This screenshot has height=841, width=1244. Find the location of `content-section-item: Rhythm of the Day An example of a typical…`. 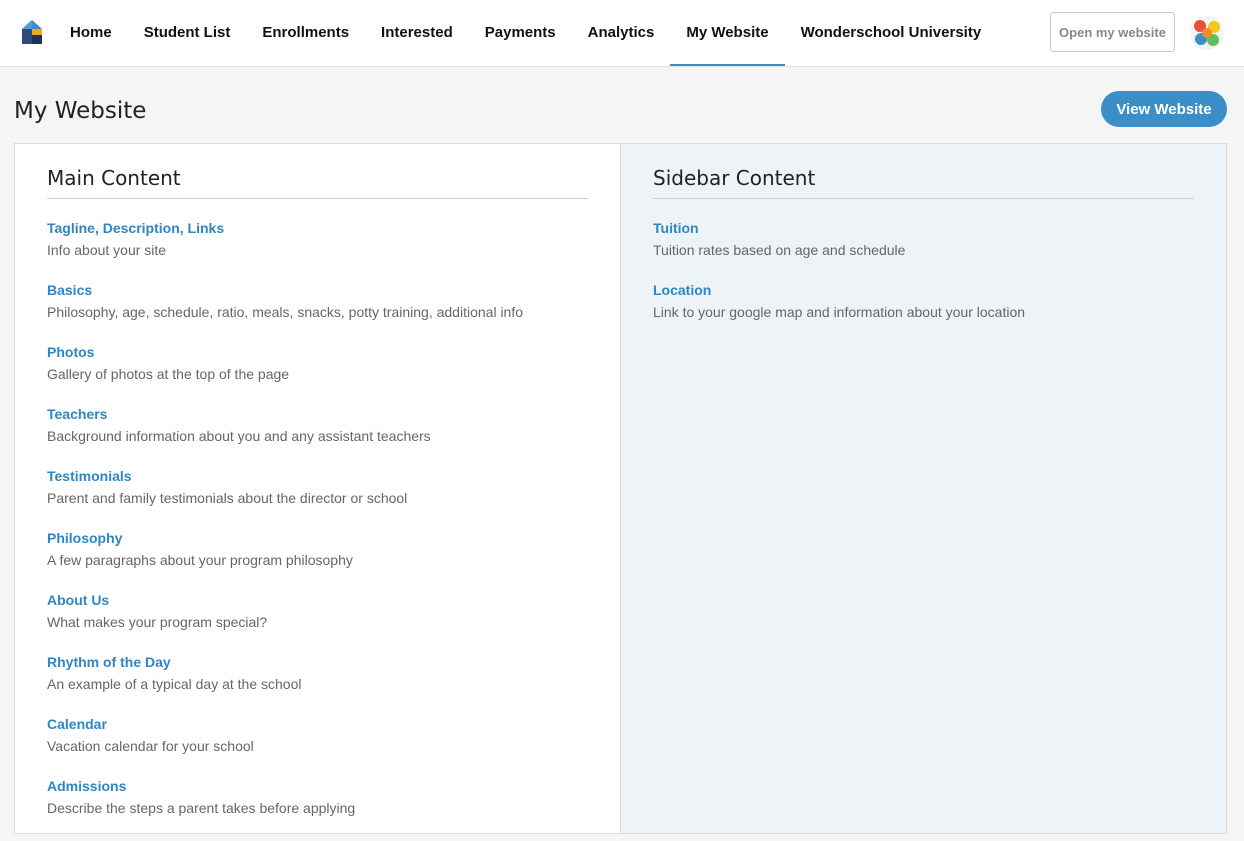

content-section-item: Rhythm of the Day An example of a typical… is located at coordinates (317, 673).